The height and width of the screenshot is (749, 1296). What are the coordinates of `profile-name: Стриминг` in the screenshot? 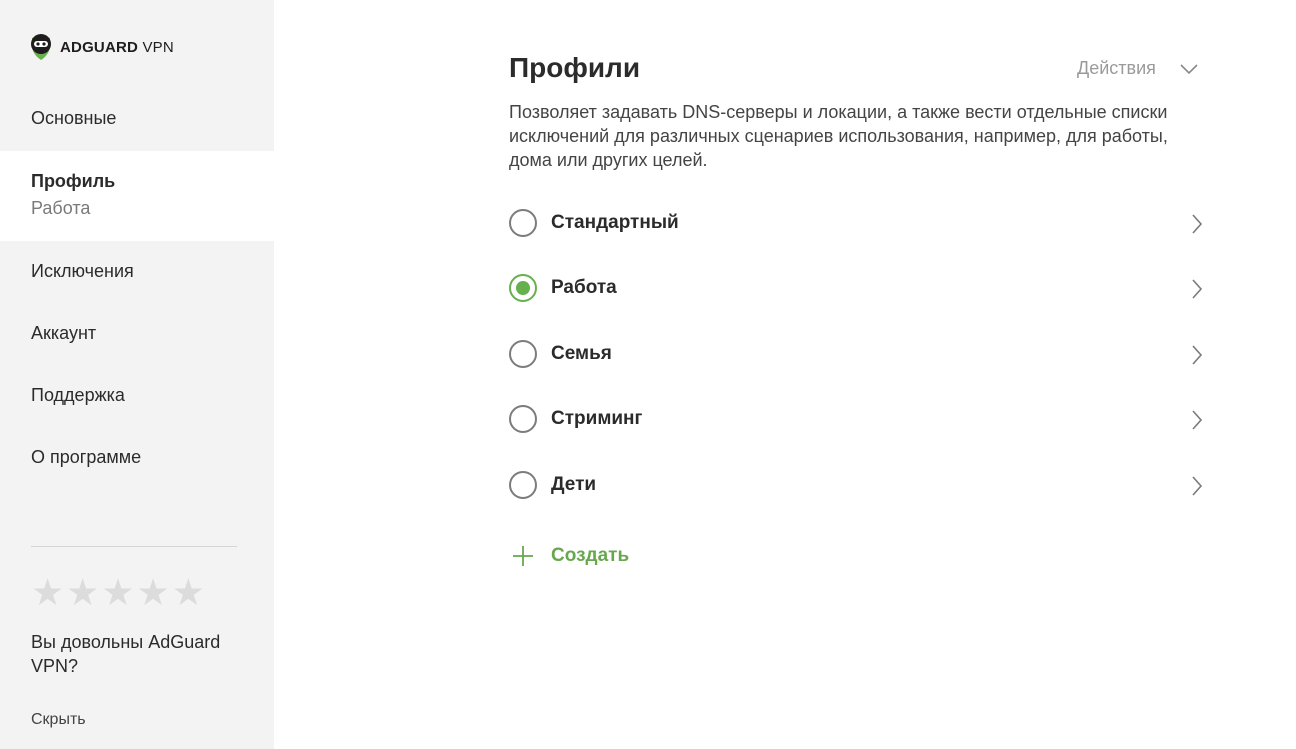 It's located at (597, 418).